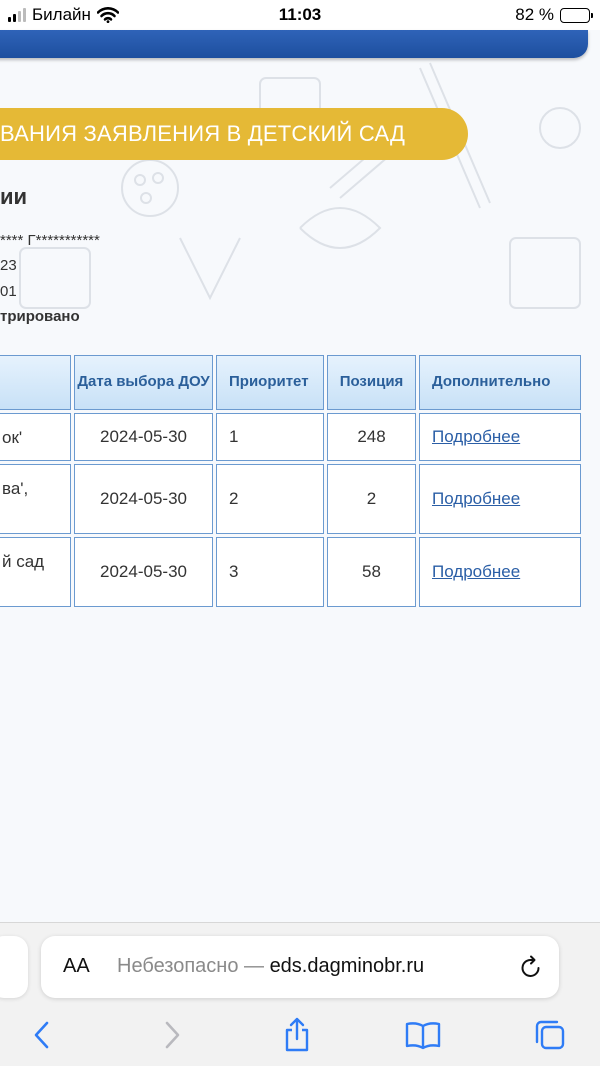  I want to click on header-priority: Приоритет, so click(270, 382).